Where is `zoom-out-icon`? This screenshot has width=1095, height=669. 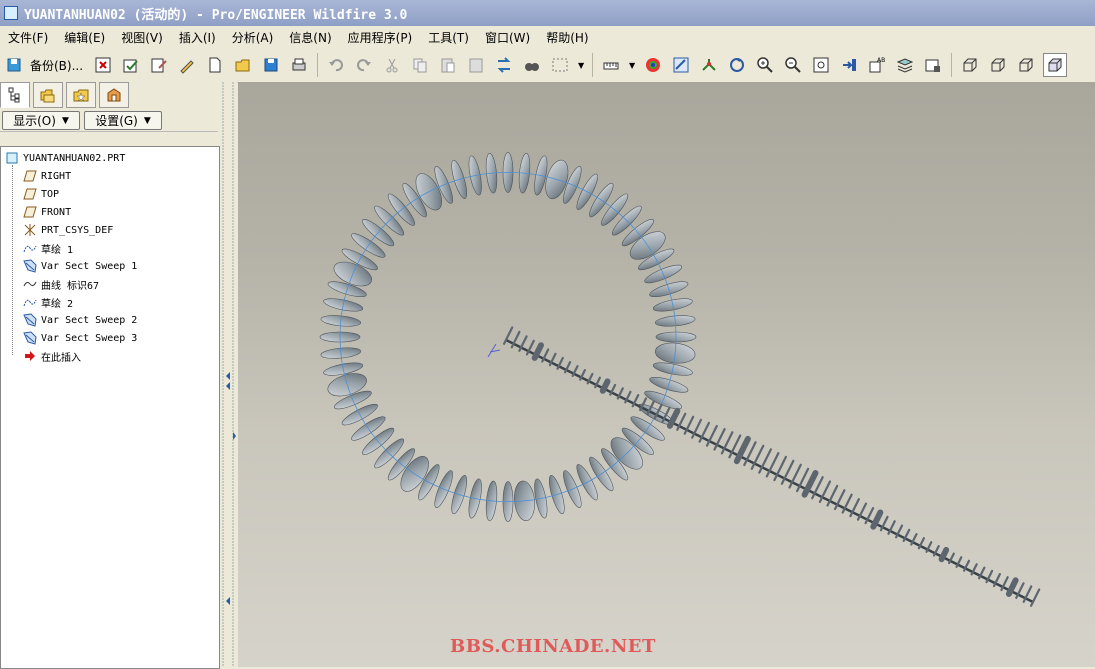 zoom-out-icon is located at coordinates (793, 65).